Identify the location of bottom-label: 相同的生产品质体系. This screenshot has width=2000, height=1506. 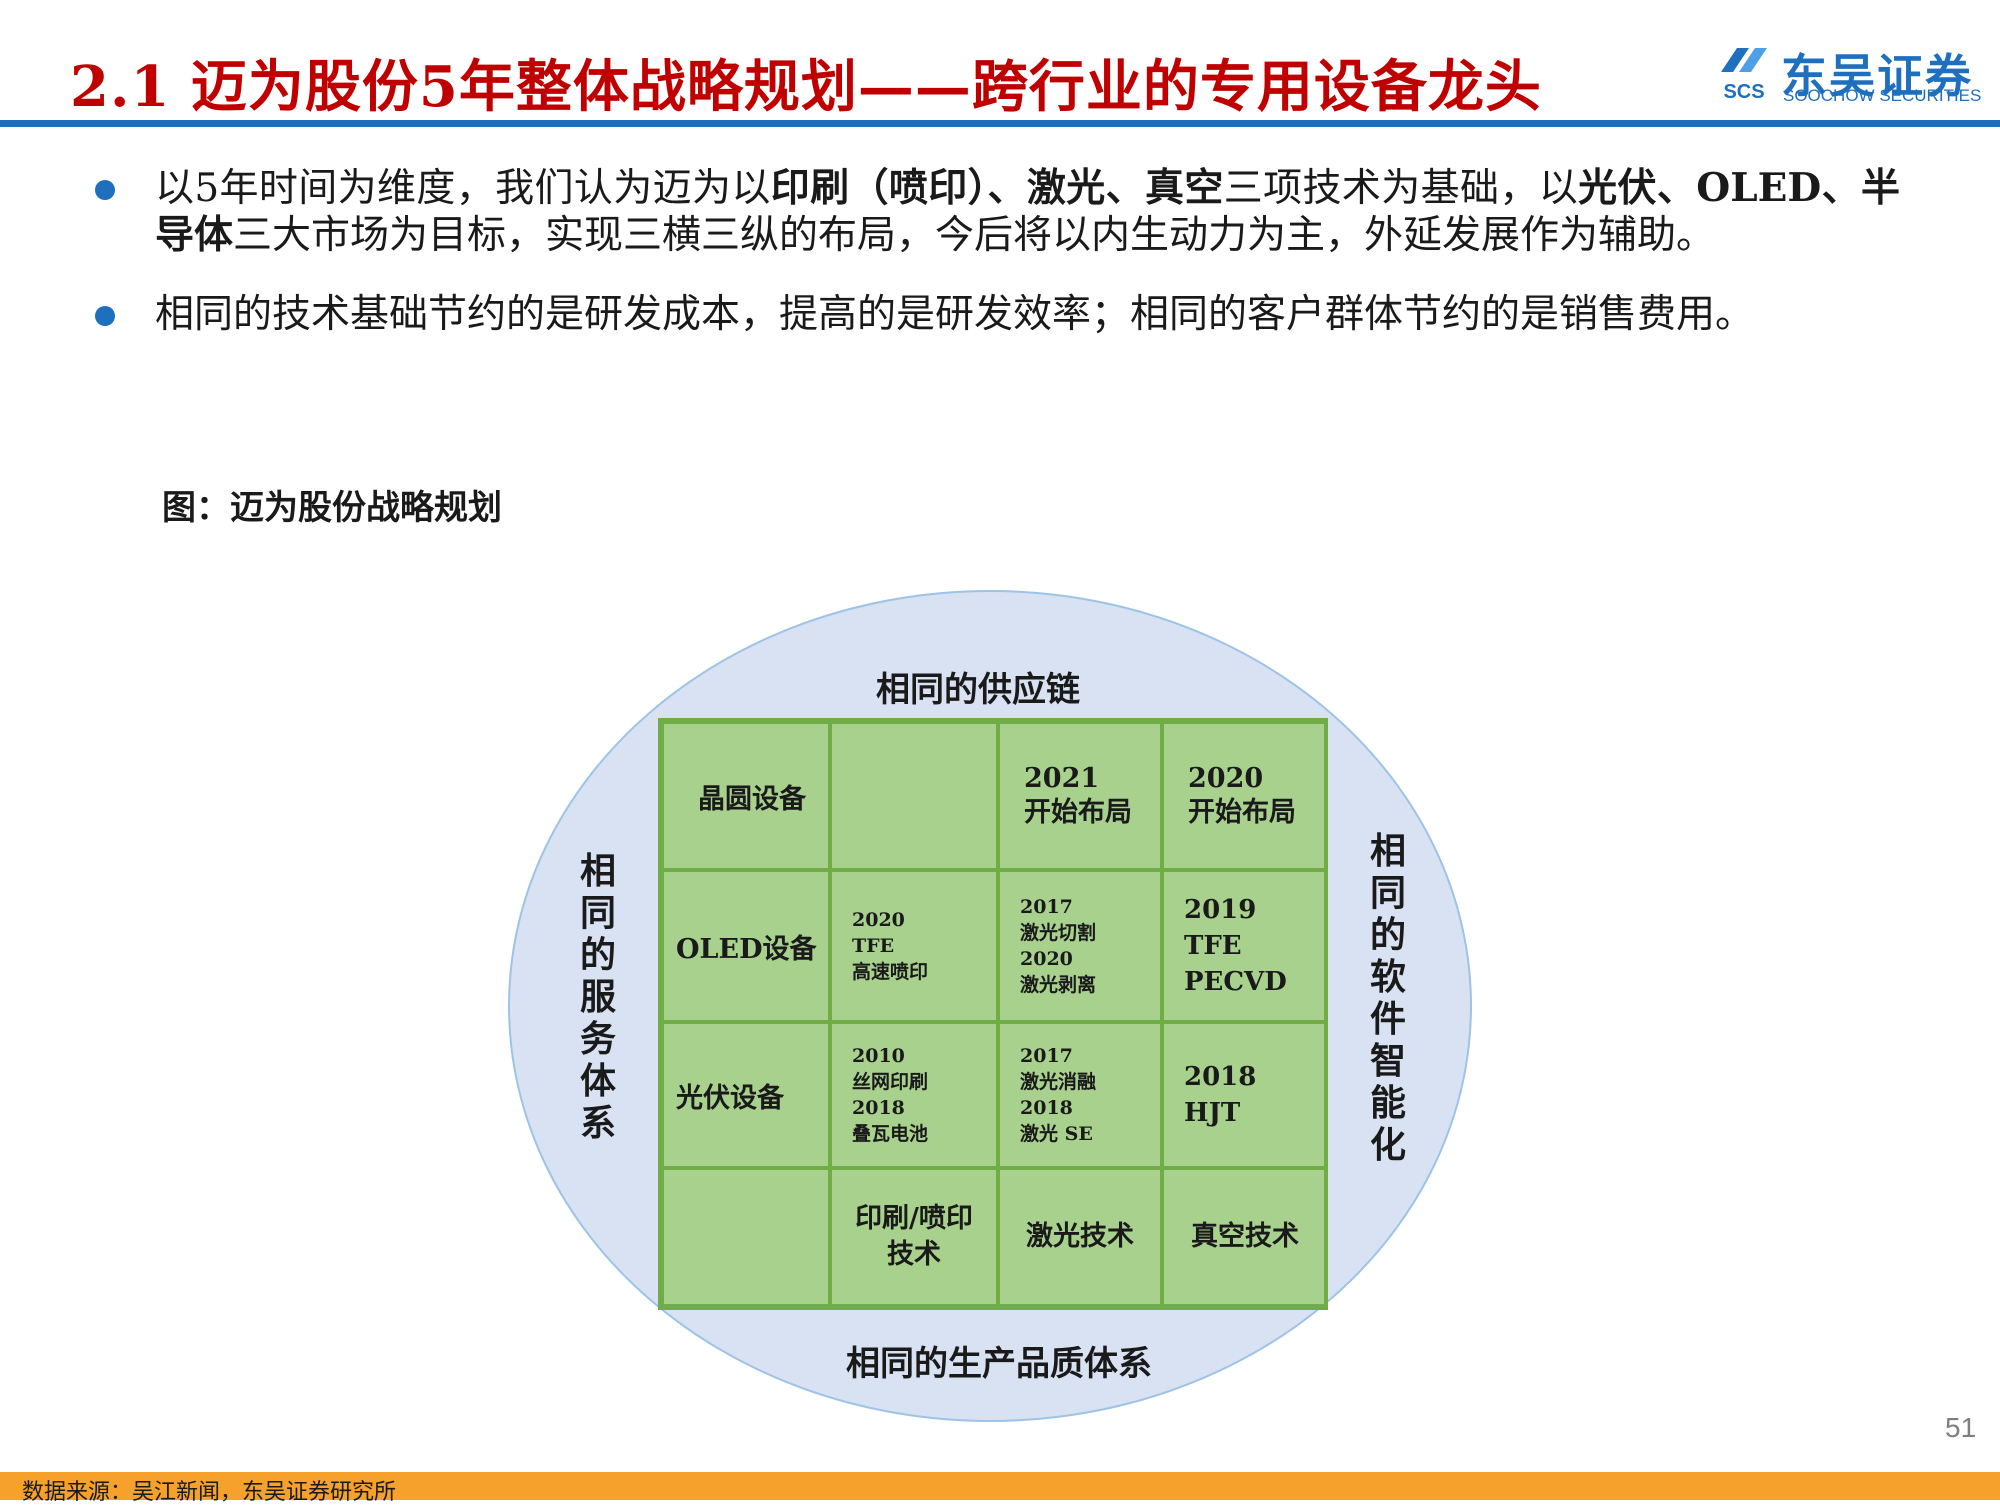
(999, 1364).